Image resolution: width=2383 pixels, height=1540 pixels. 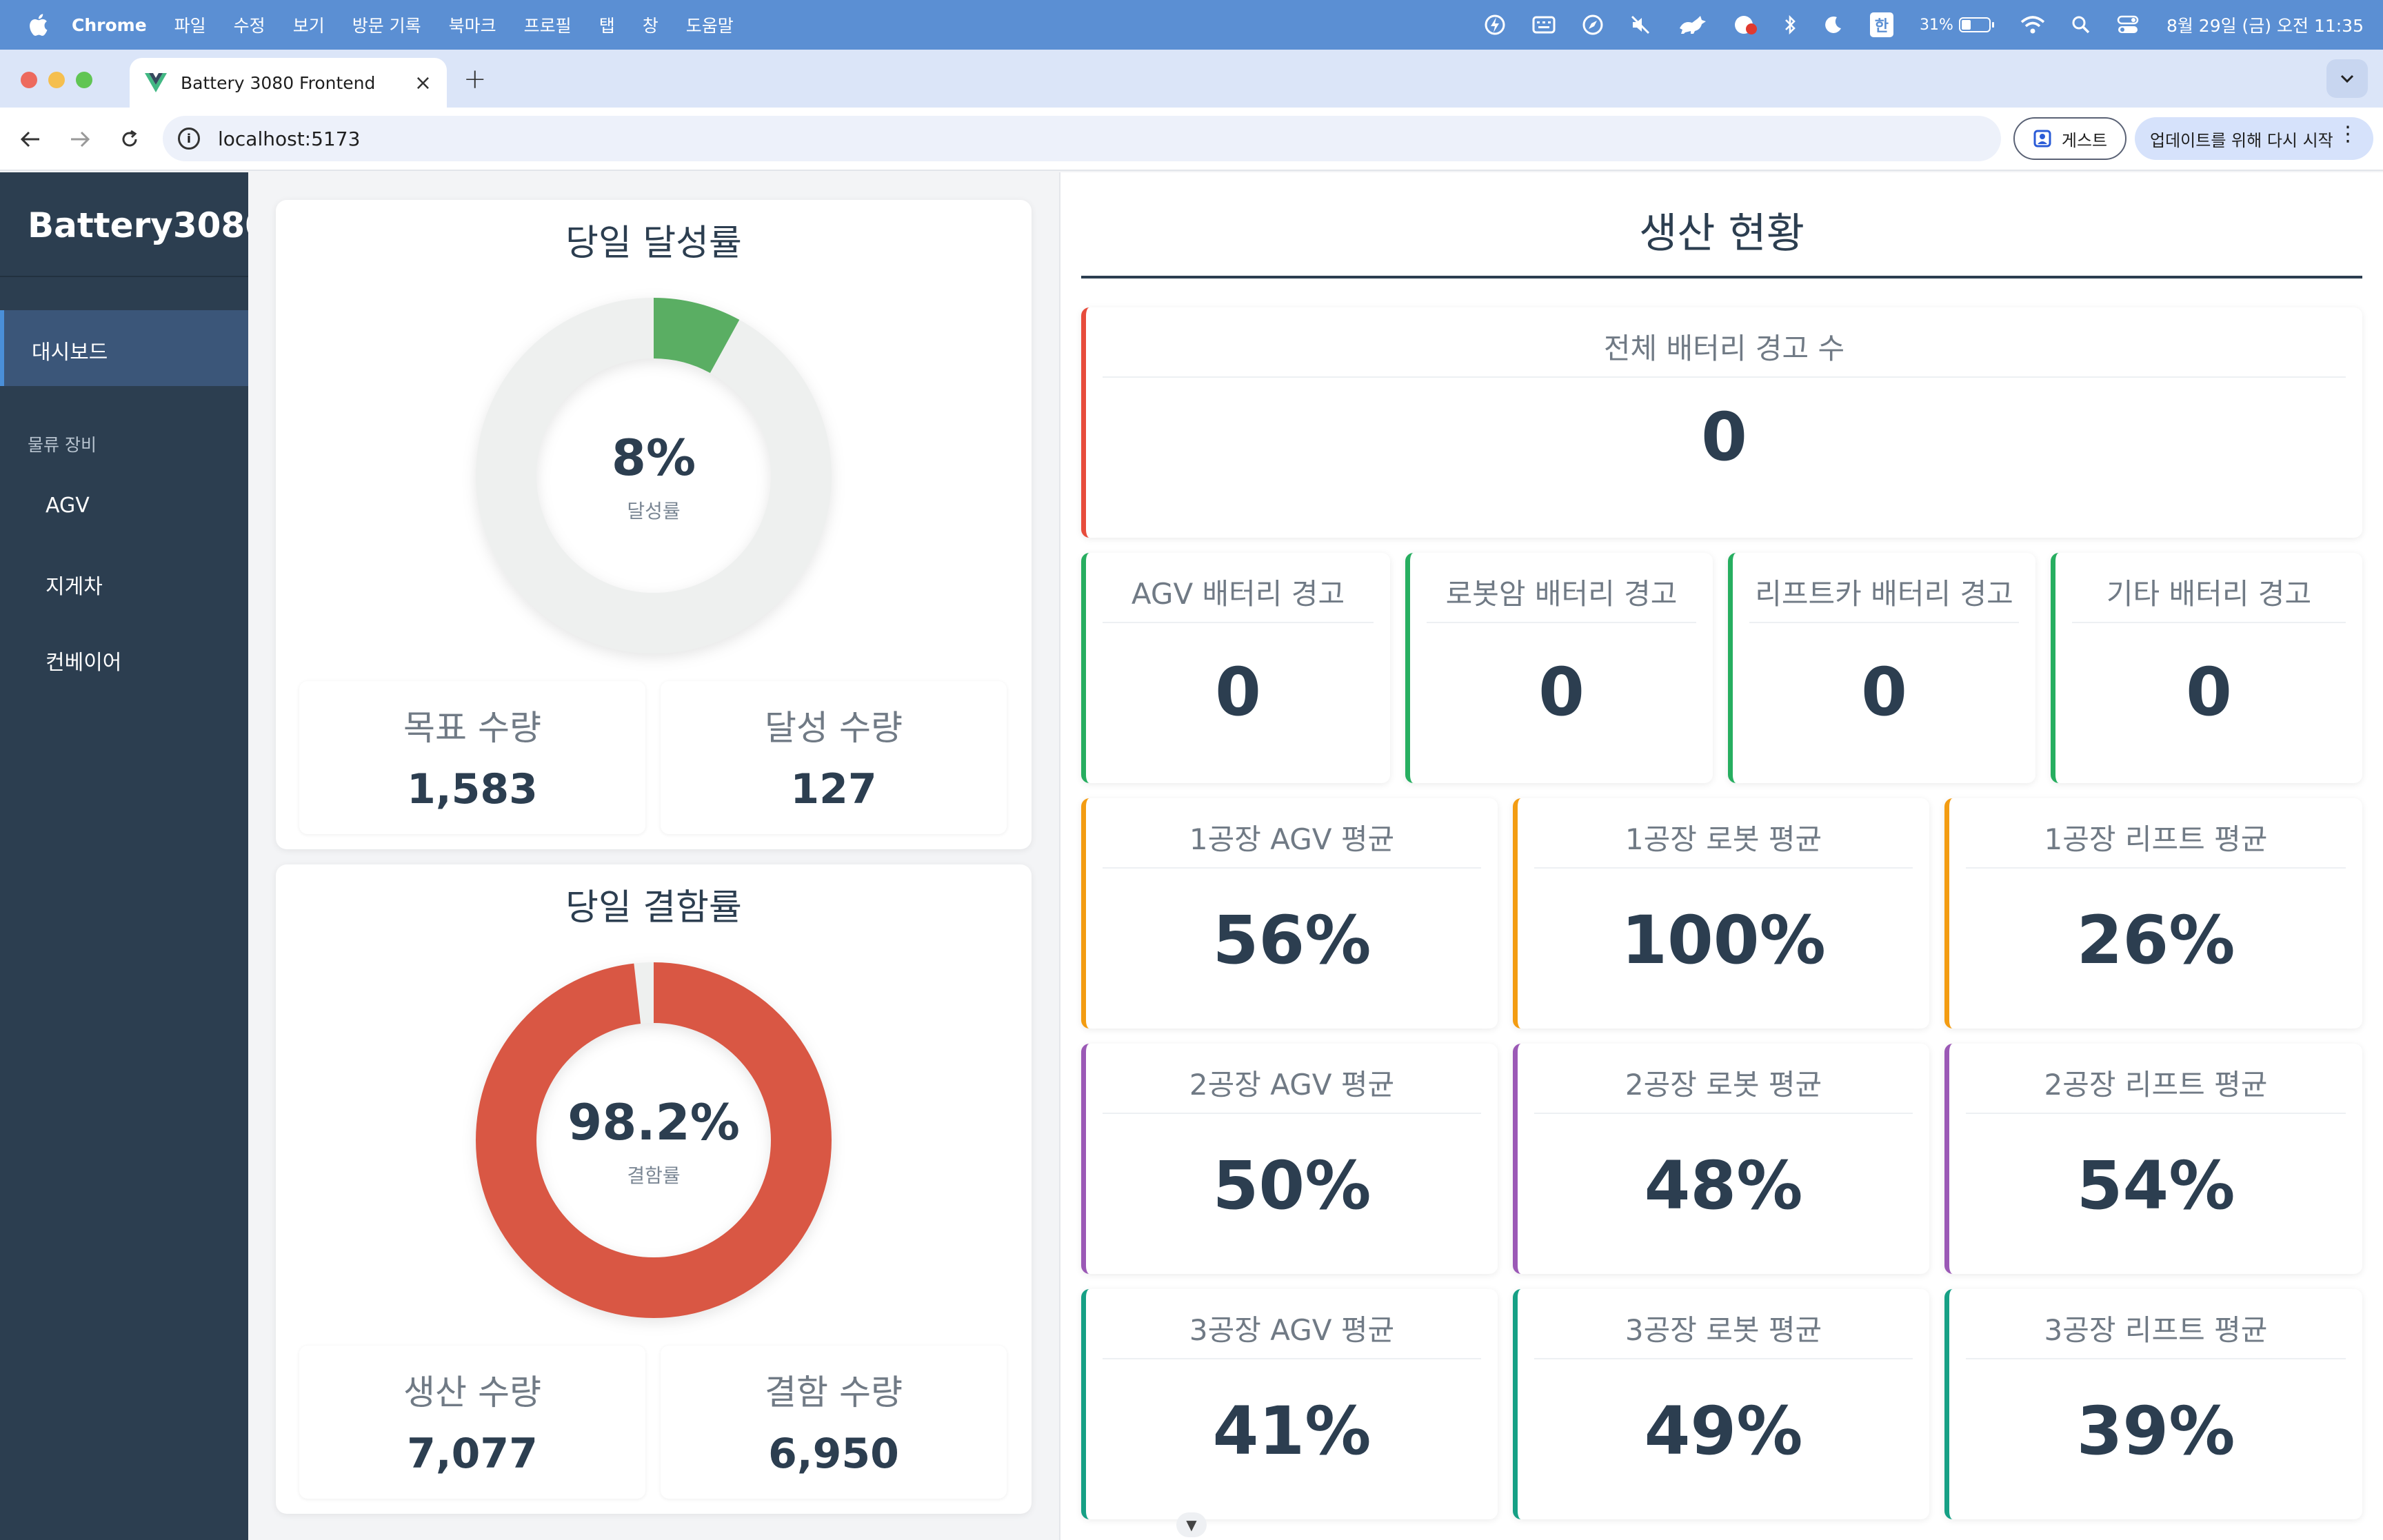 What do you see at coordinates (109, 25) in the screenshot?
I see `menubar-app-name: Chrome` at bounding box center [109, 25].